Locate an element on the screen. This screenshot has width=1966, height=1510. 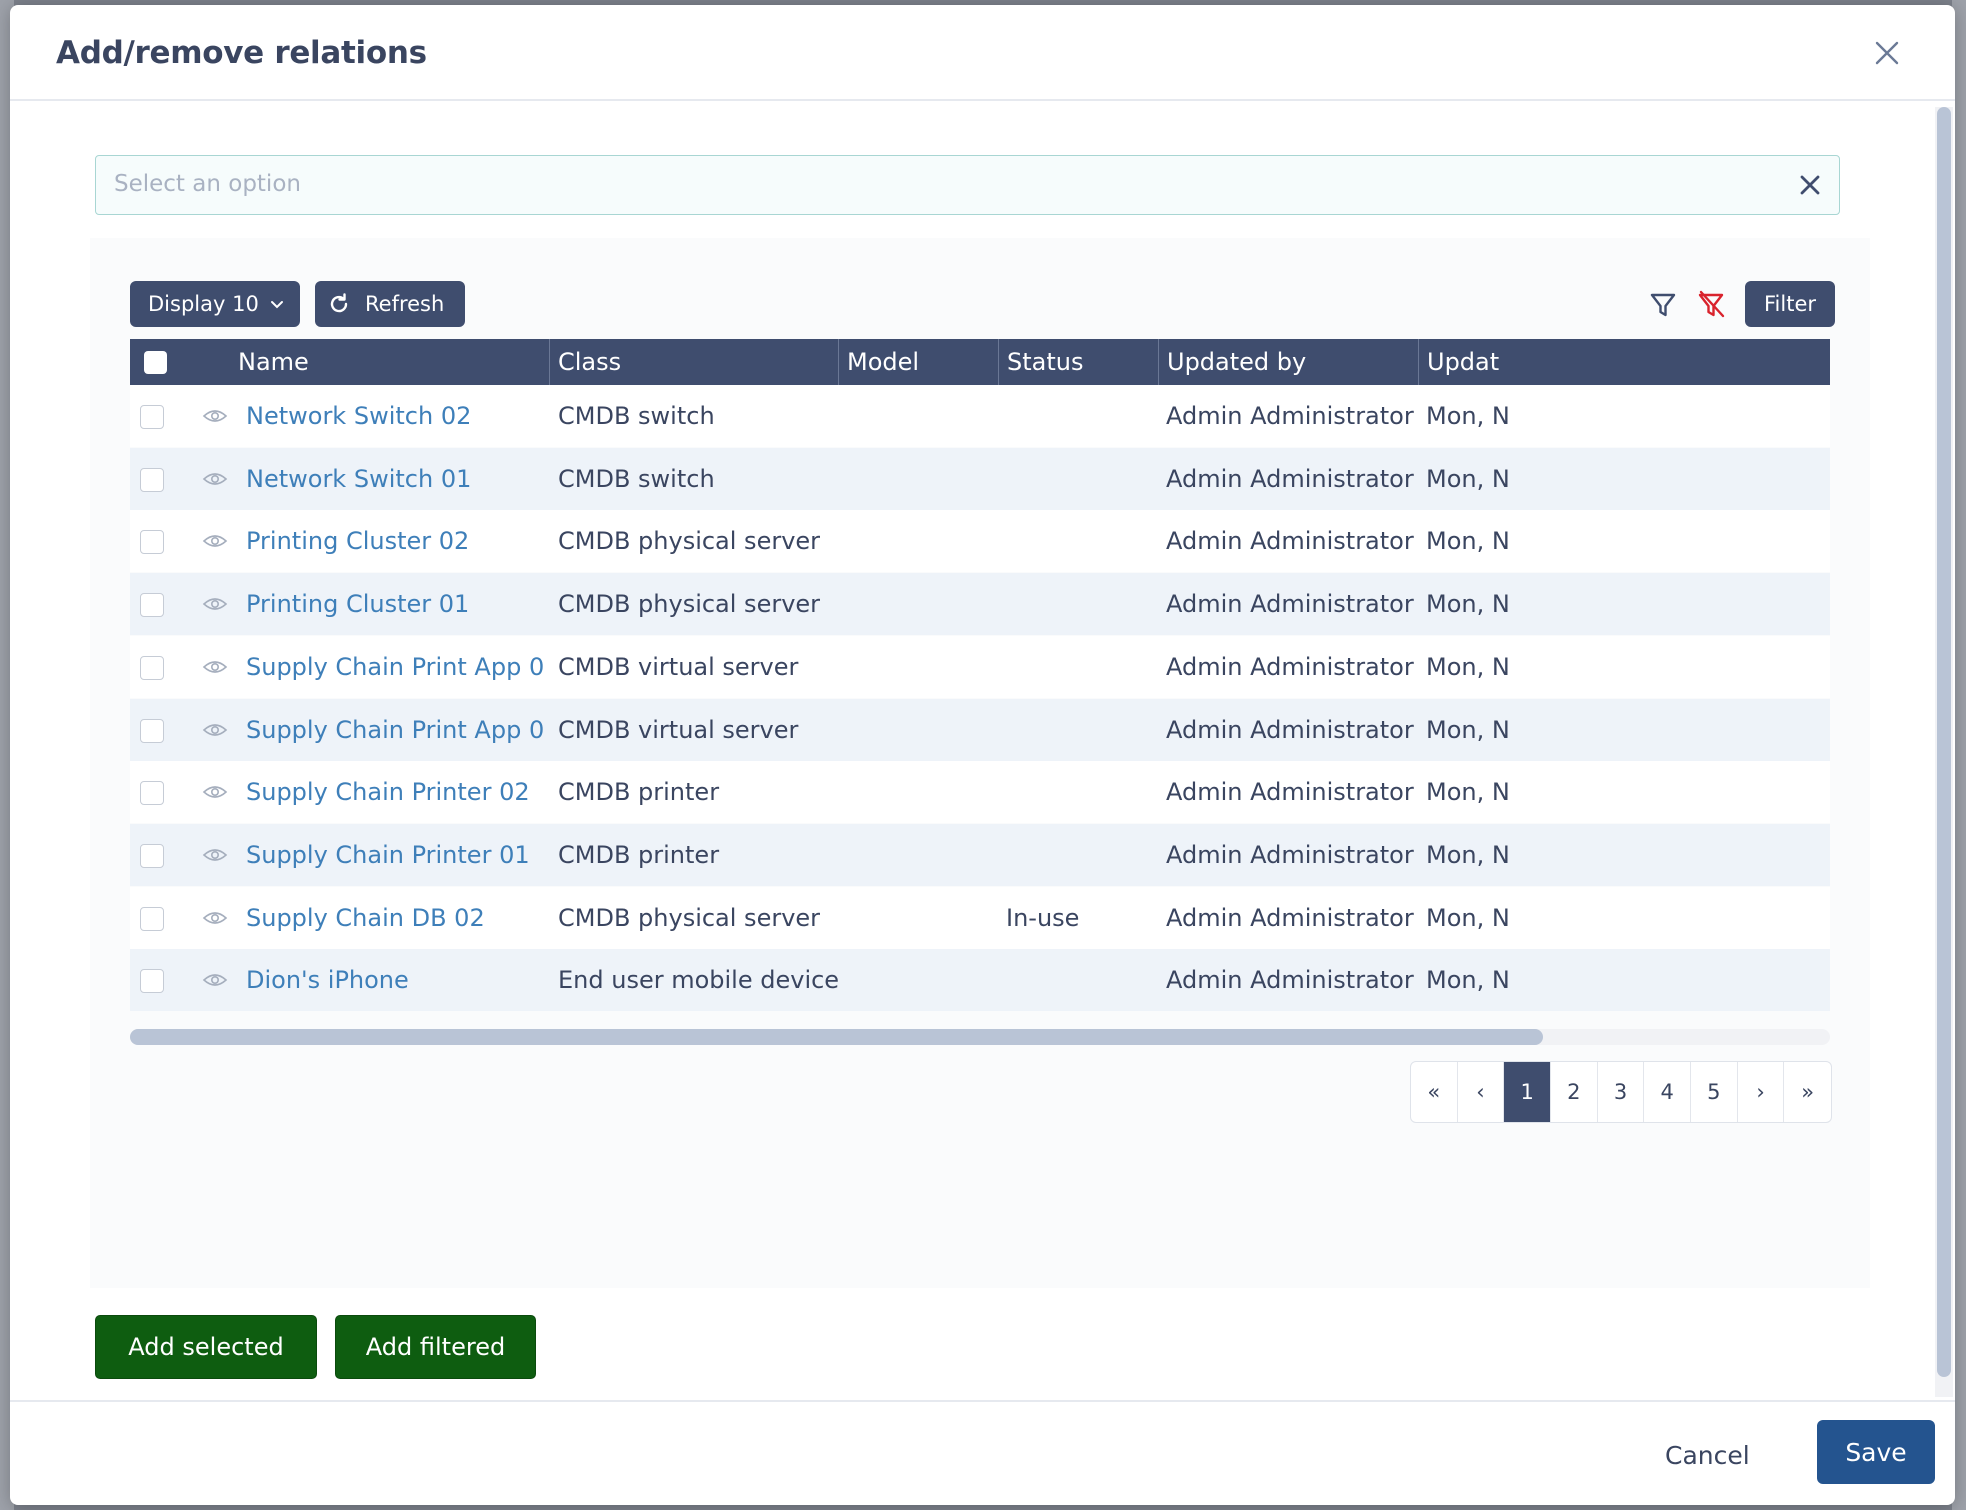
display-count-button: Display 10 is located at coordinates (215, 304).